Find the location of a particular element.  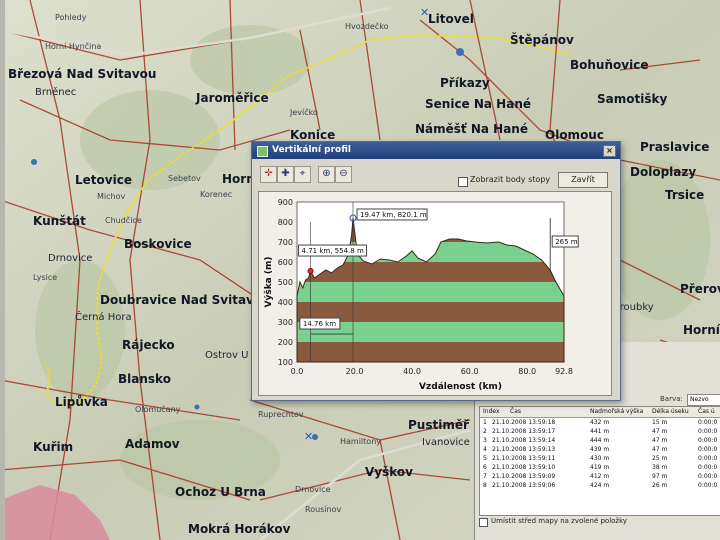

x-tick-label: 92.8 is located at coordinates (564, 371).